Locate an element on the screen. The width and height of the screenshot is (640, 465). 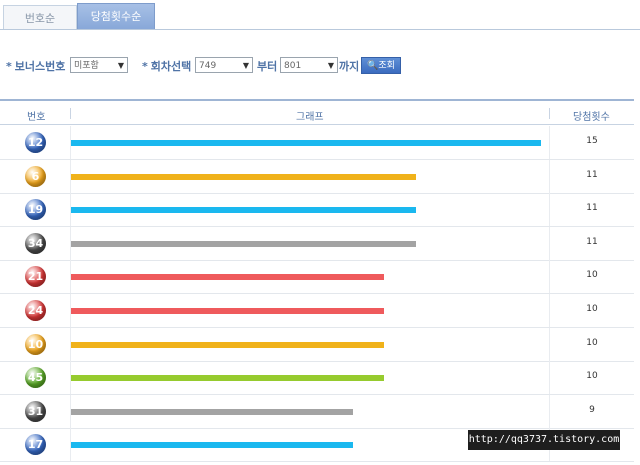
round-to-value: 801 is located at coordinates (293, 66).